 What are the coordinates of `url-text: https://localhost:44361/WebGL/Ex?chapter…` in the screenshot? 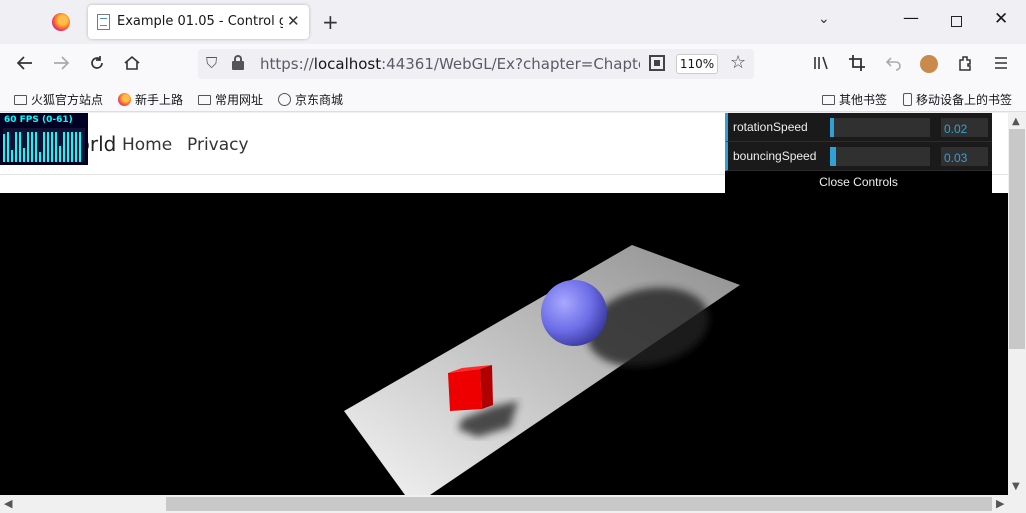 It's located at (450, 64).